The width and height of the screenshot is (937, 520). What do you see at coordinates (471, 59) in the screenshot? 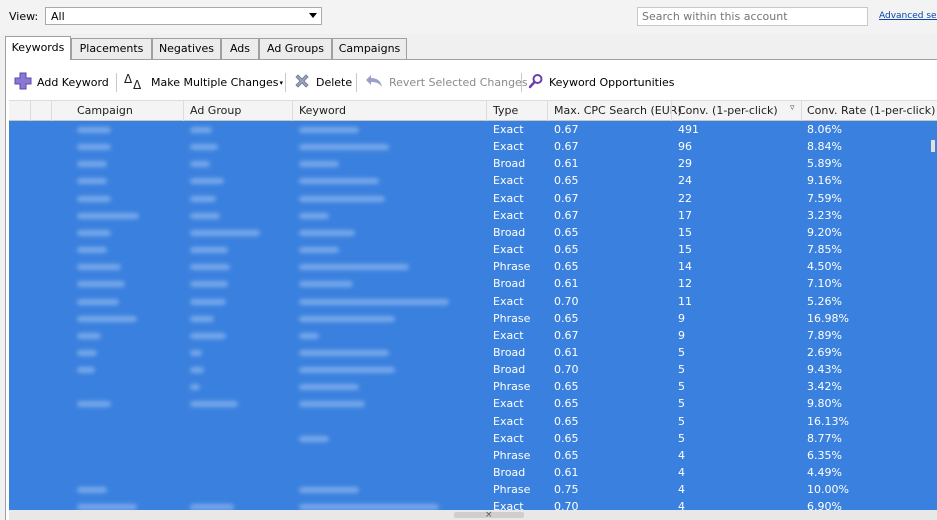
I see `tab-divider` at bounding box center [471, 59].